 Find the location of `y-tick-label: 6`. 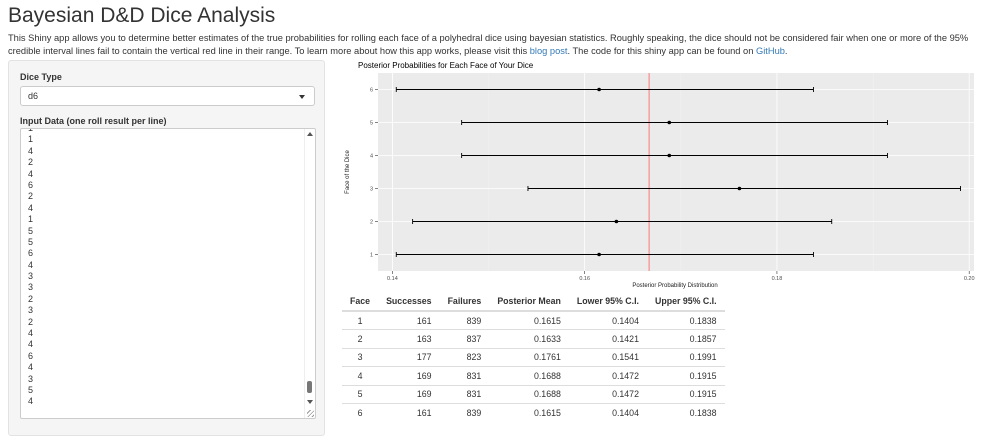

y-tick-label: 6 is located at coordinates (371, 91).